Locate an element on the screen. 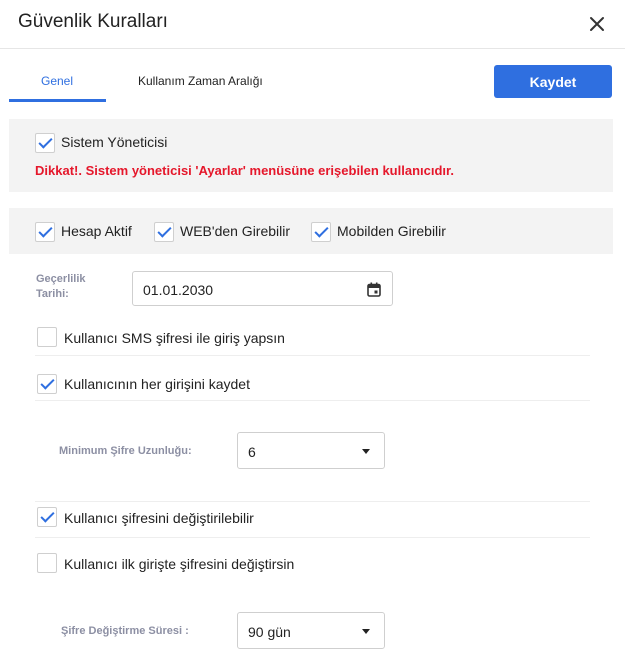  dialog-title: Güvenlik Kuralları is located at coordinates (93, 21).